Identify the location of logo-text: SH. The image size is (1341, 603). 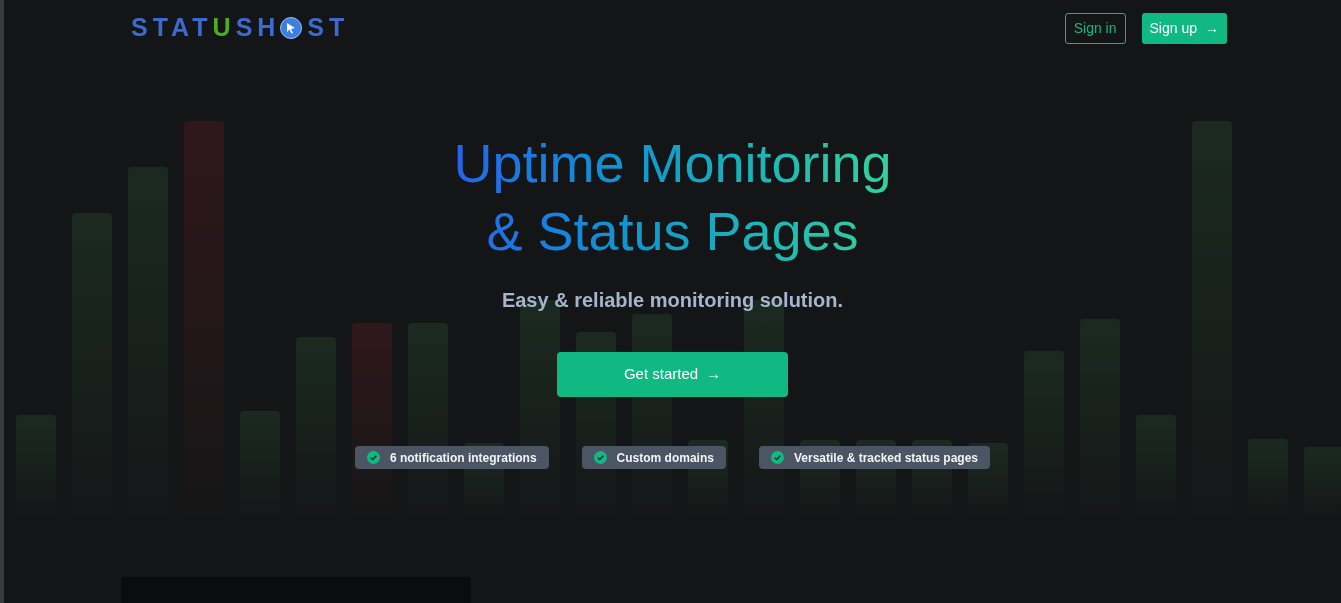
(258, 28).